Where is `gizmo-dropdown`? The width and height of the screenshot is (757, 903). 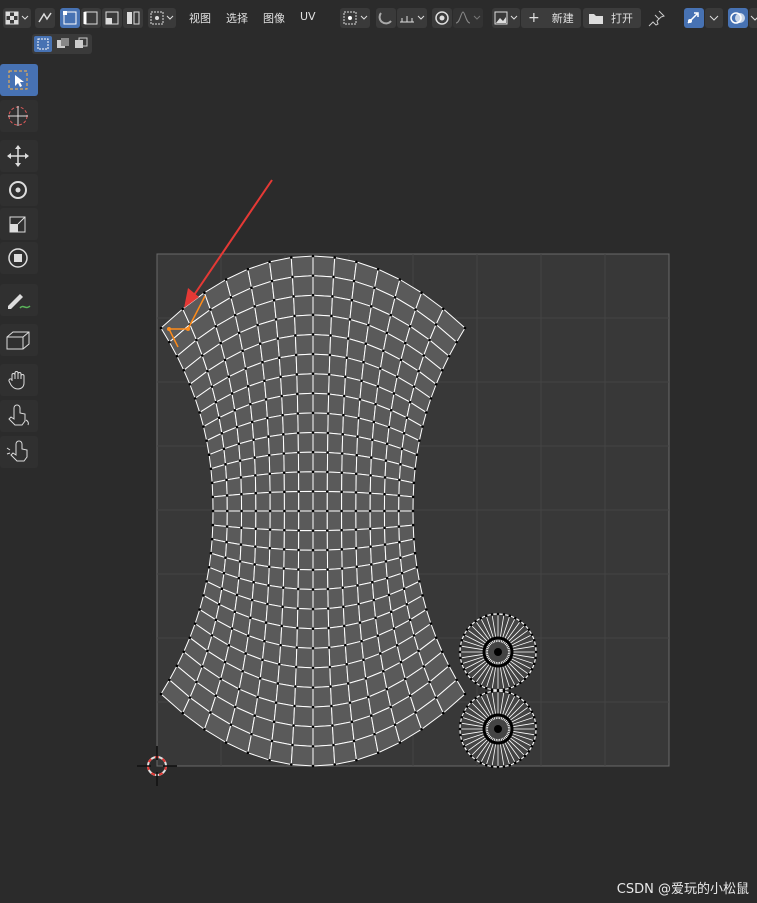 gizmo-dropdown is located at coordinates (714, 18).